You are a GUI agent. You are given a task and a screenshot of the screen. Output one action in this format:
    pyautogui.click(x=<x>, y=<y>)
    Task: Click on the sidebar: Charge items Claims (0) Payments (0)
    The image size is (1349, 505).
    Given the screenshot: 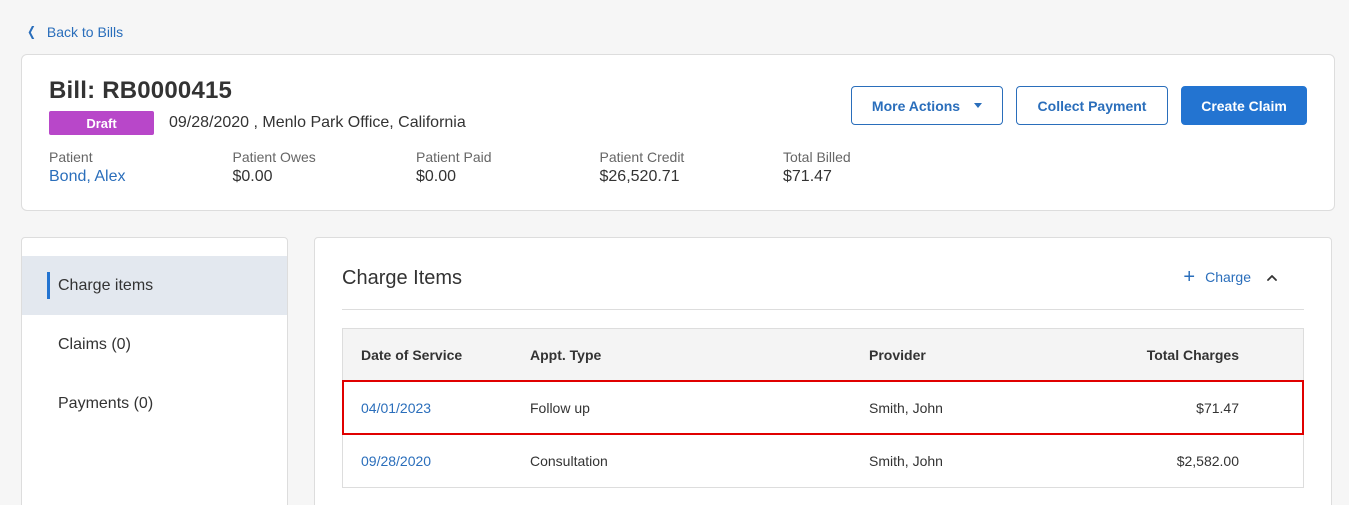 What is the action you would take?
    pyautogui.click(x=154, y=371)
    